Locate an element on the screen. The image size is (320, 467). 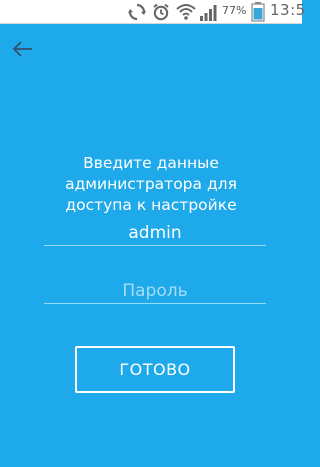
arrow-left-icon is located at coordinates (22, 51).